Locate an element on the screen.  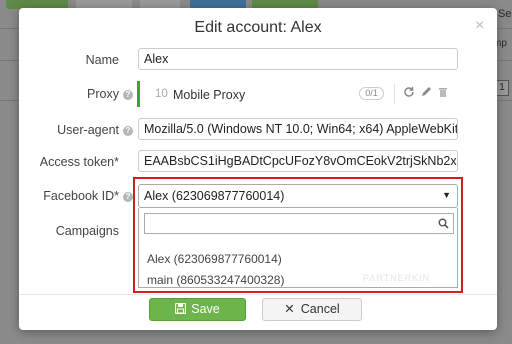
proxy-name: Mobile Proxy is located at coordinates (209, 95).